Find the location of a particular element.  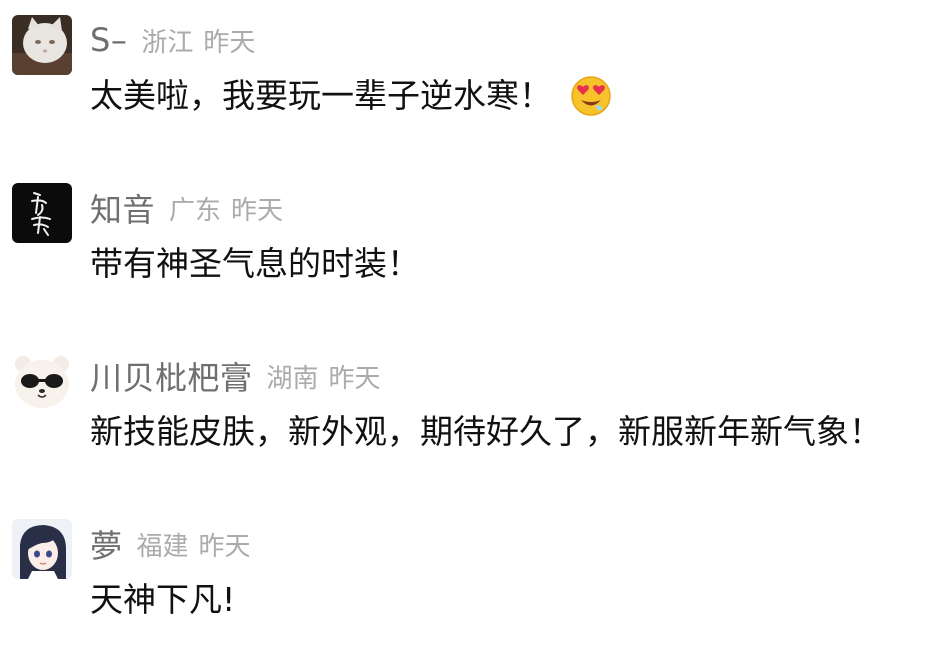

sunglasses-bear-avatar-icon is located at coordinates (42, 381).